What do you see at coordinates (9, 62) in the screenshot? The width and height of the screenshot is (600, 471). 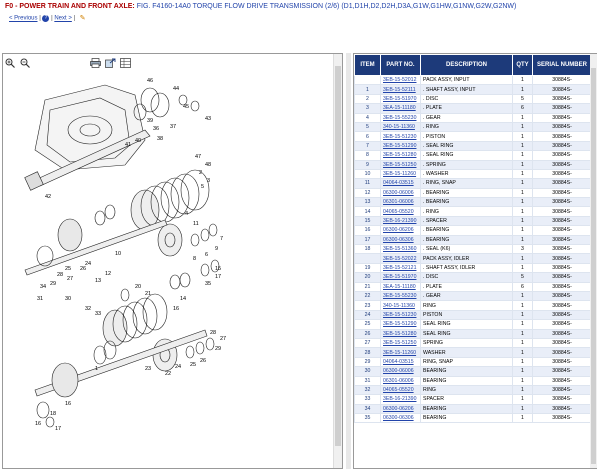 I see `zoom-in-icon` at bounding box center [9, 62].